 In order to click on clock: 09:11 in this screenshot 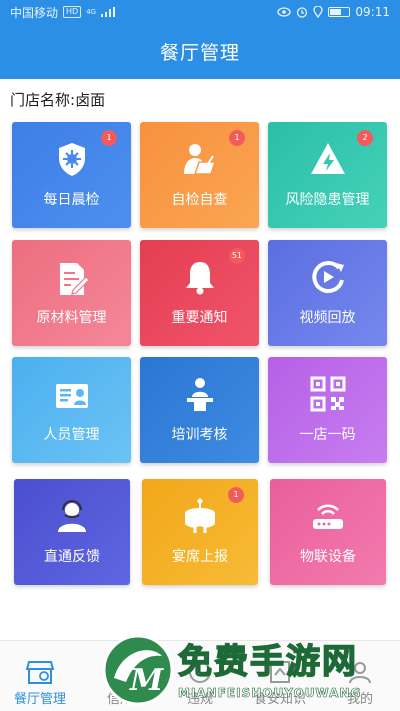, I will do `click(372, 12)`.